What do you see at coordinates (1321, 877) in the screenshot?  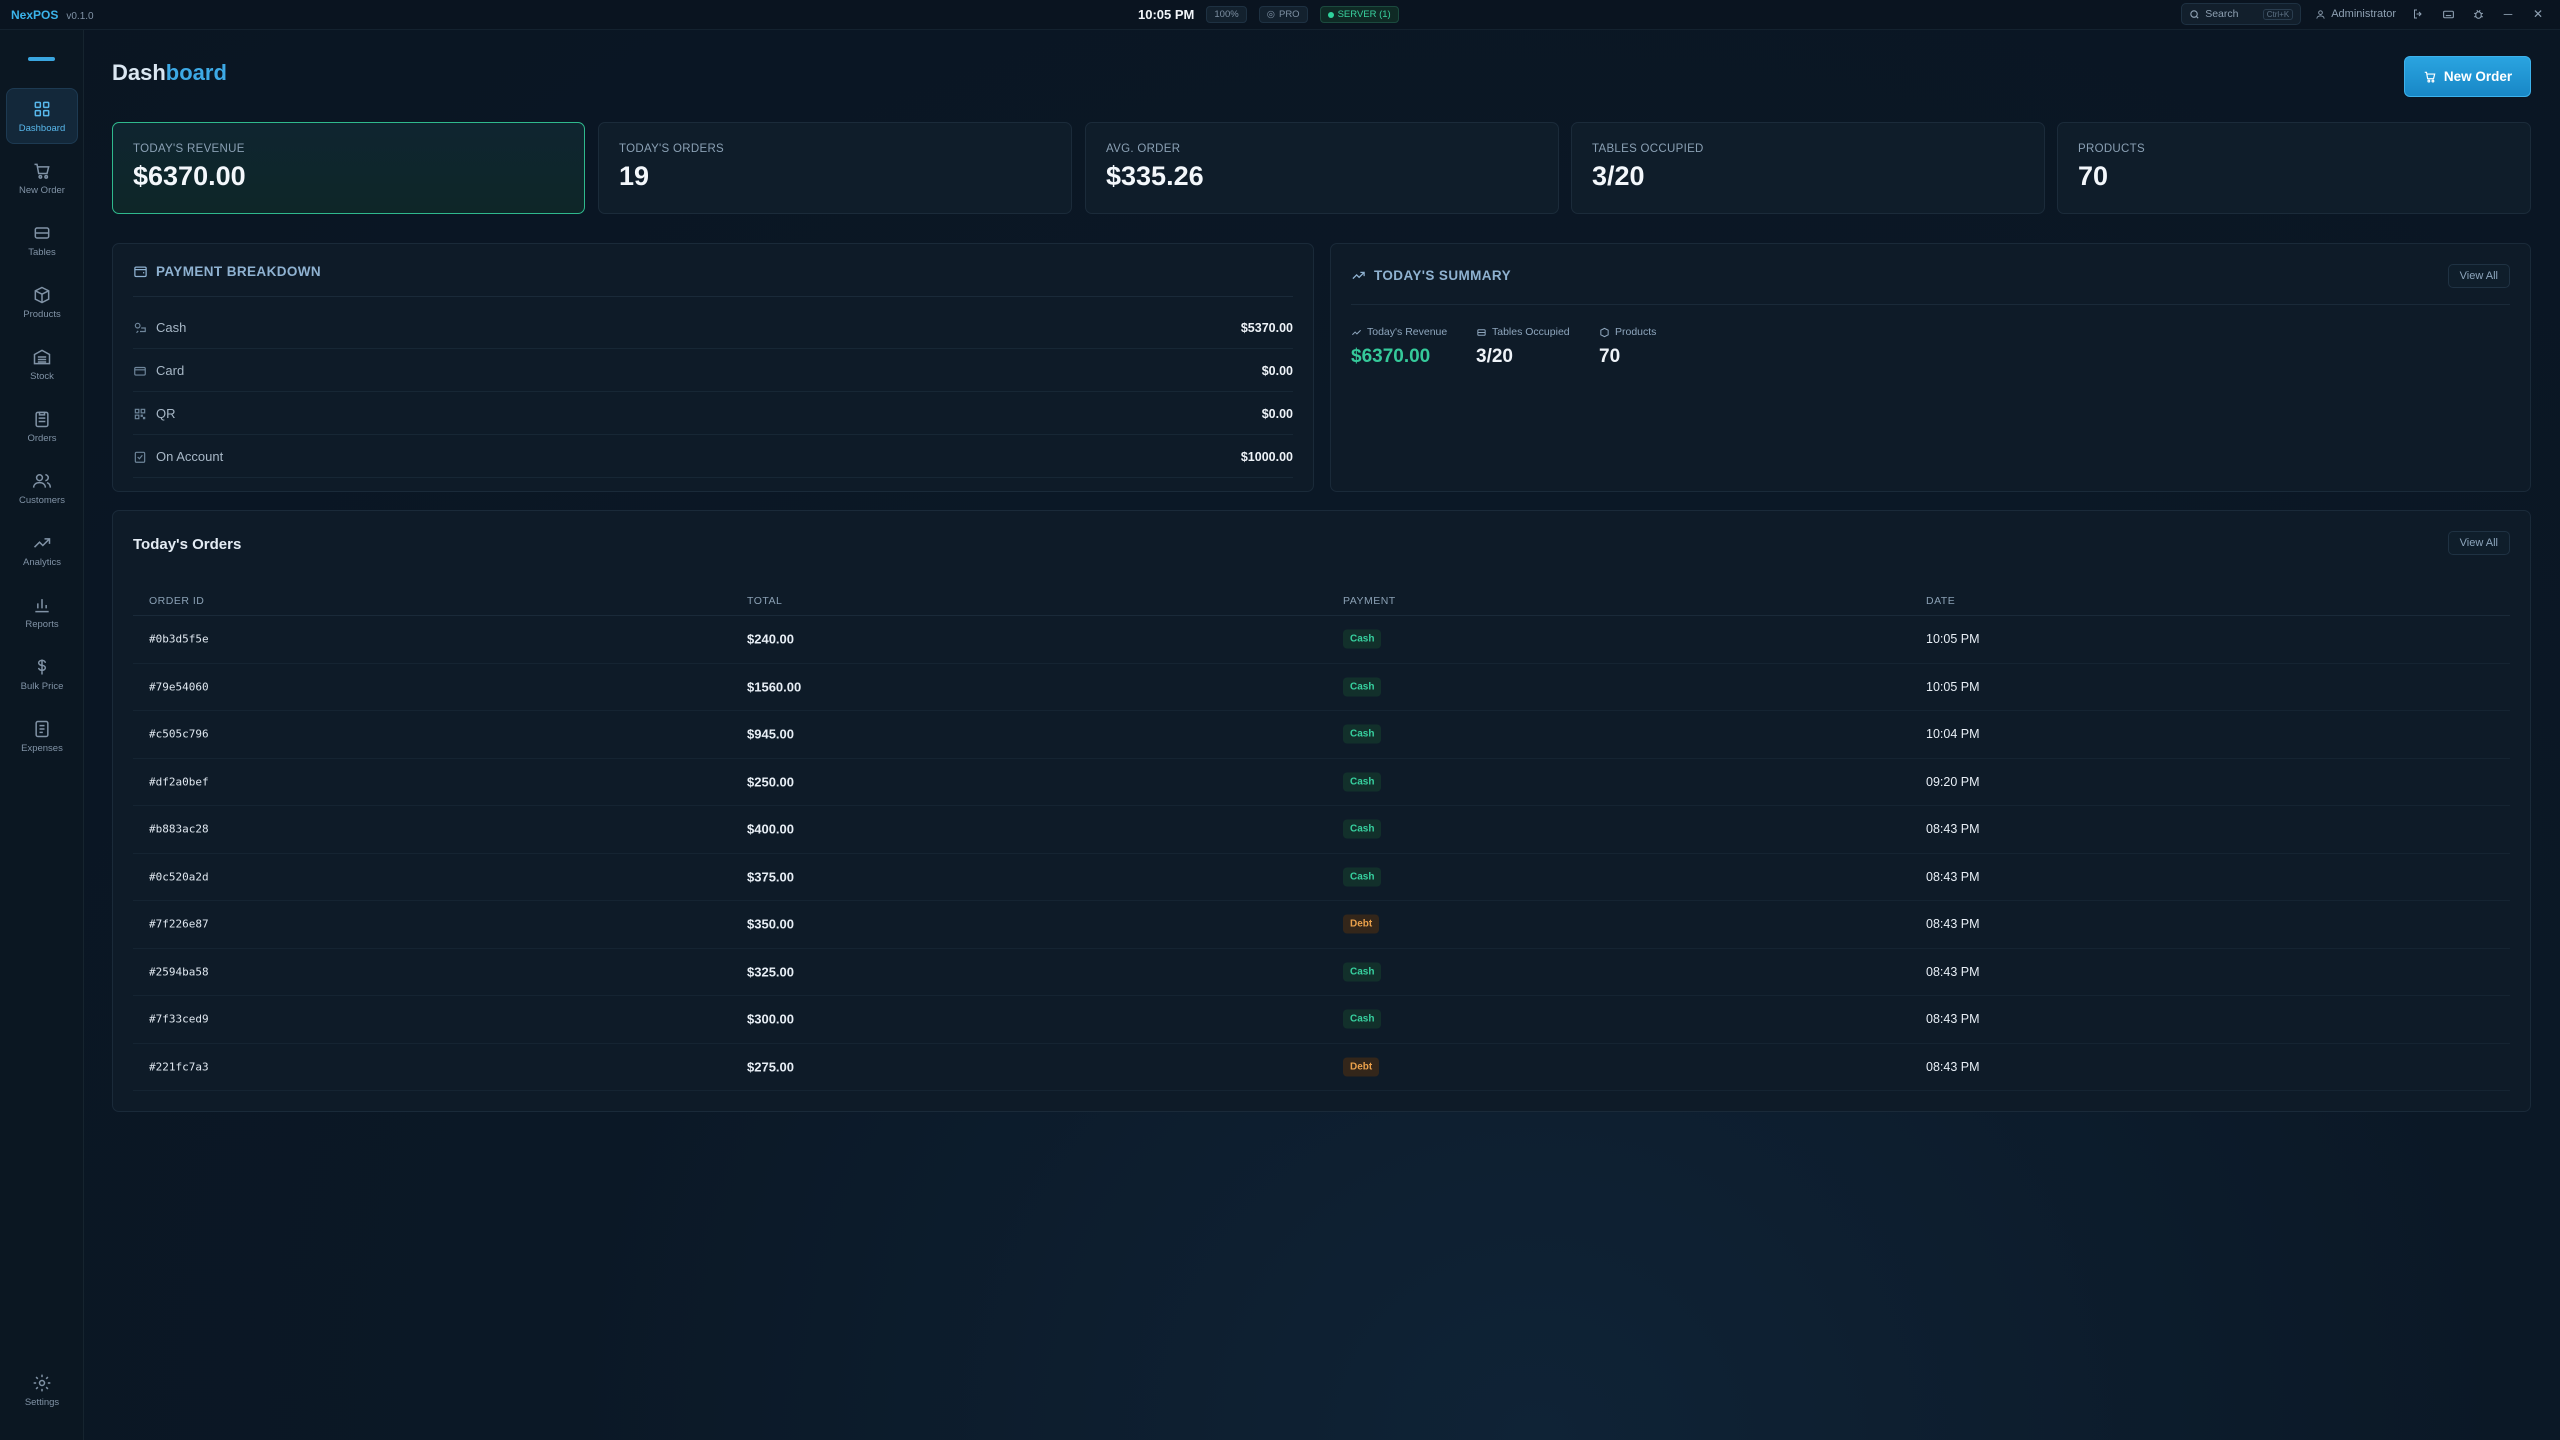 I see `table-row: #0c520a2d $375.00 Cash 08:43 PM` at bounding box center [1321, 877].